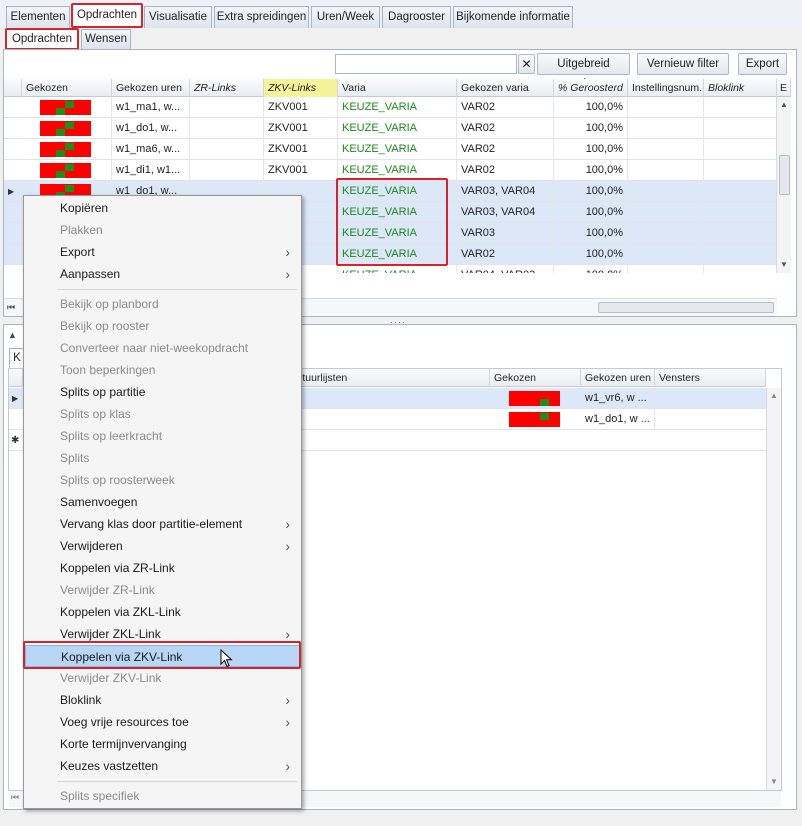 This screenshot has height=826, width=802. I want to click on menu-item-verwijderen: Verwijderen ›, so click(162, 546).